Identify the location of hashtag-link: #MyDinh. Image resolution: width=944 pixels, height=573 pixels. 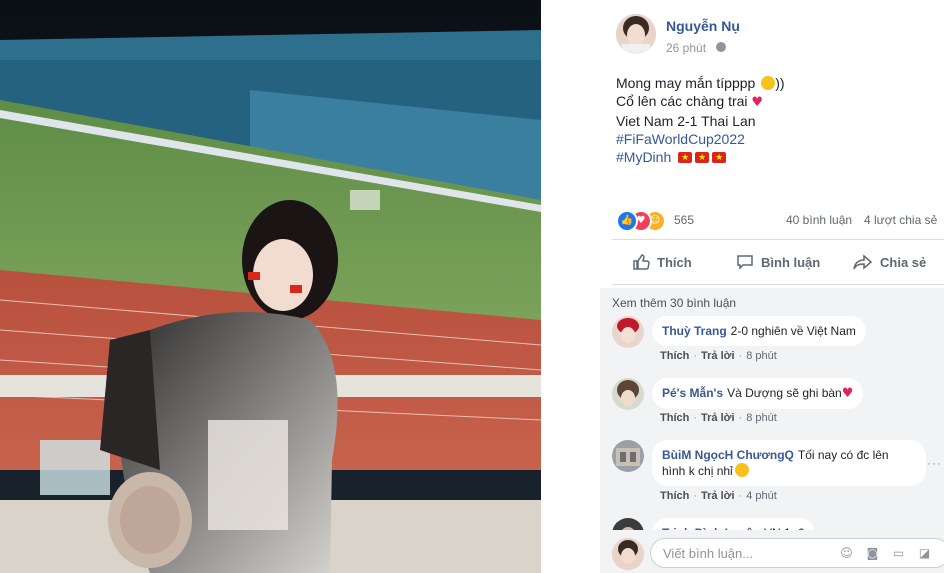
(643, 157).